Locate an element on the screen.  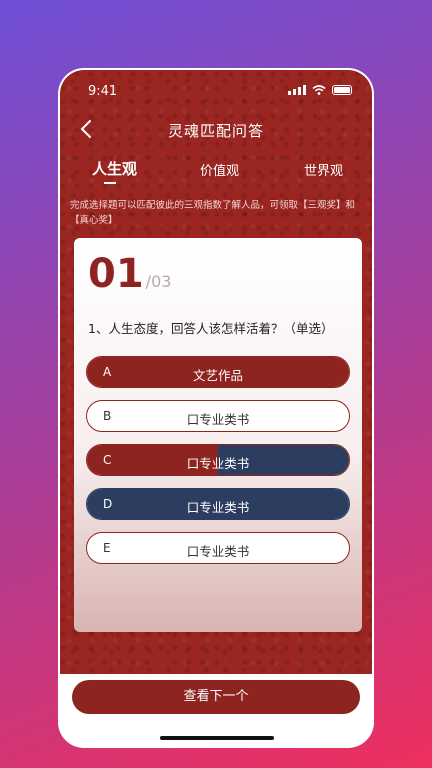
tab-values: 价值观 is located at coordinates (219, 169).